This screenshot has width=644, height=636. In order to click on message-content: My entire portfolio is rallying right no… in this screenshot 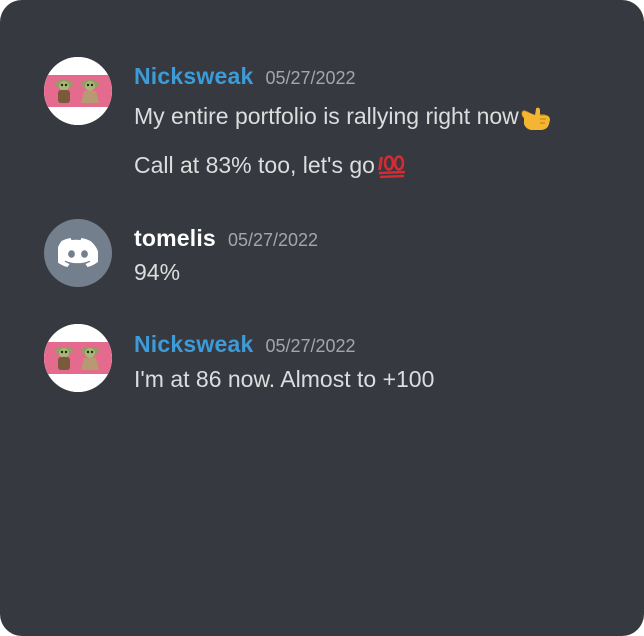, I will do `click(326, 116)`.